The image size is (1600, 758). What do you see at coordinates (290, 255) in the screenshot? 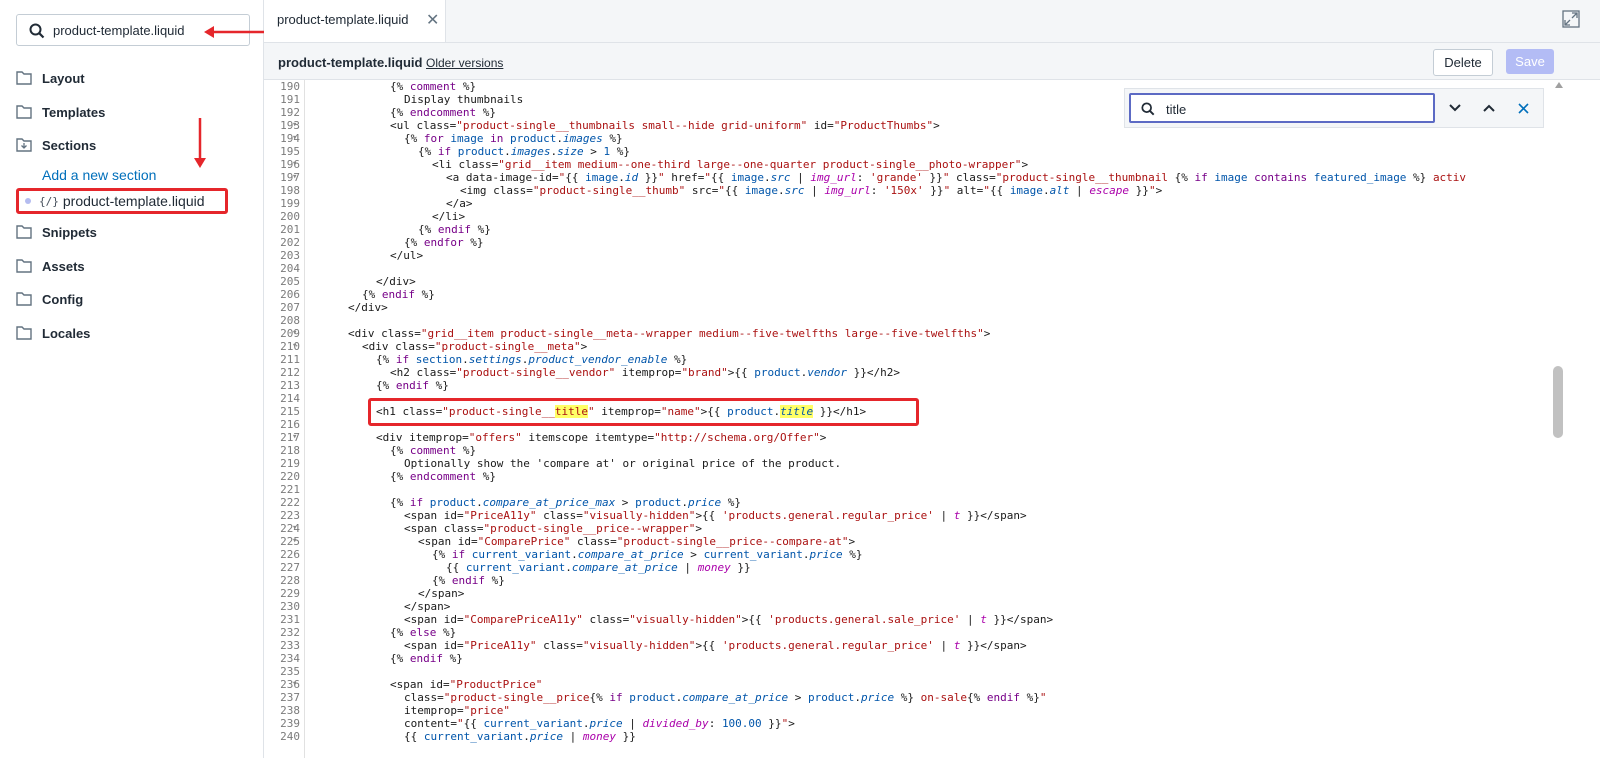
I see `line-number: 203` at bounding box center [290, 255].